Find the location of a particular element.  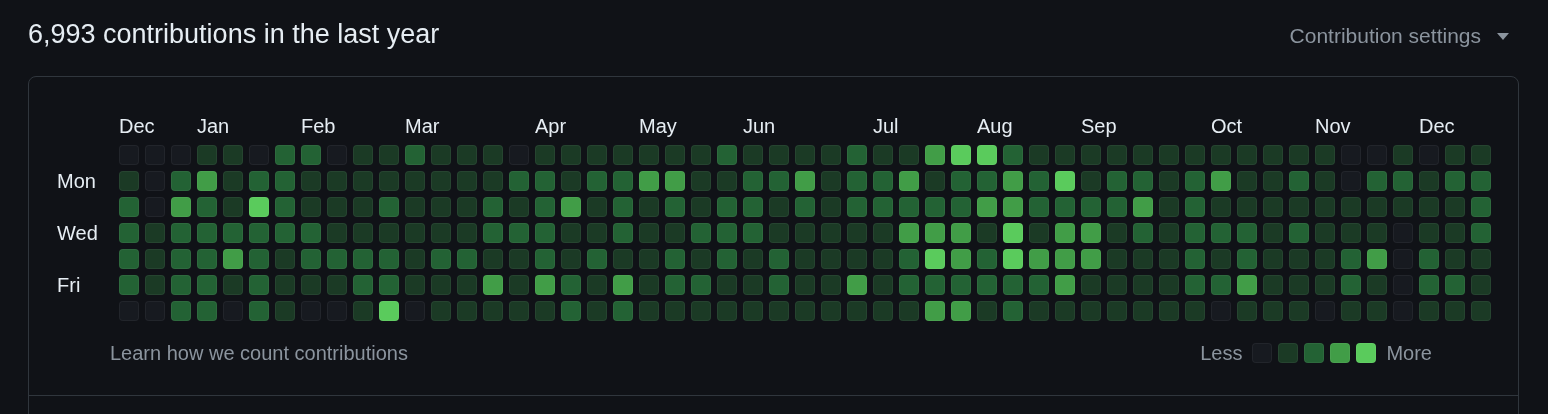

learn-contributions-link: Learn how we count contributions is located at coordinates (259, 353).